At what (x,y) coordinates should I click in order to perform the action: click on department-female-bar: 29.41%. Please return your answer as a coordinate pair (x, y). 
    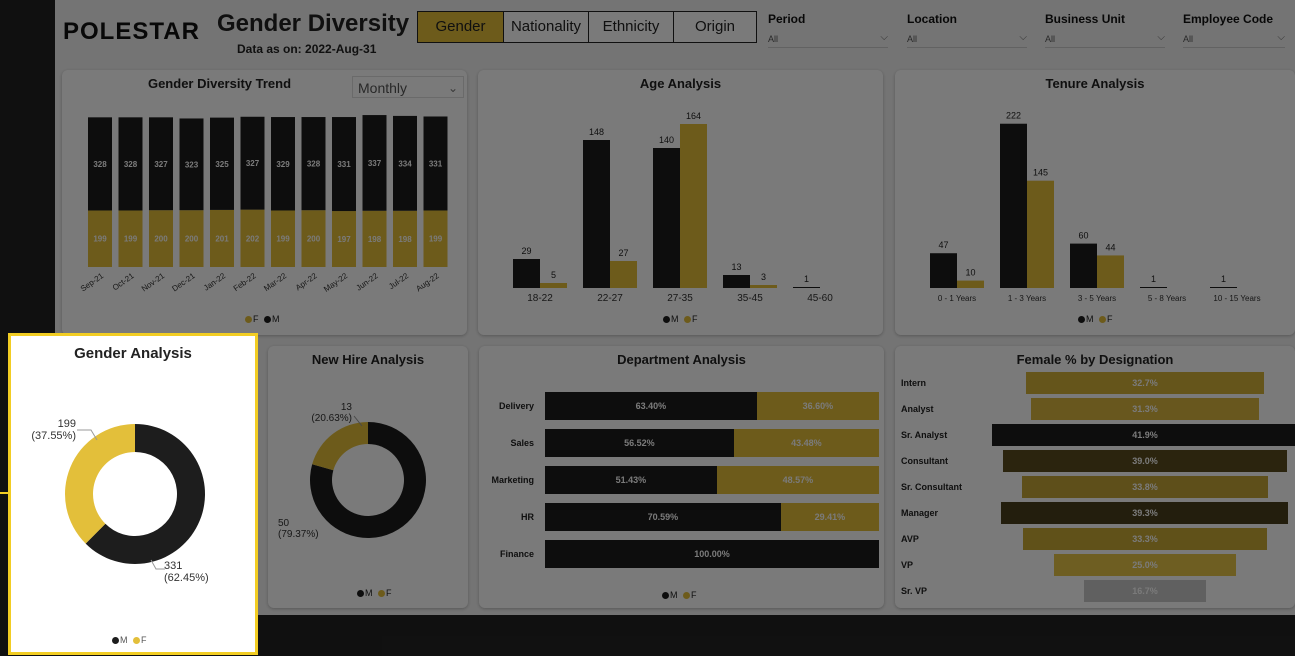
    Looking at the image, I should click on (829, 517).